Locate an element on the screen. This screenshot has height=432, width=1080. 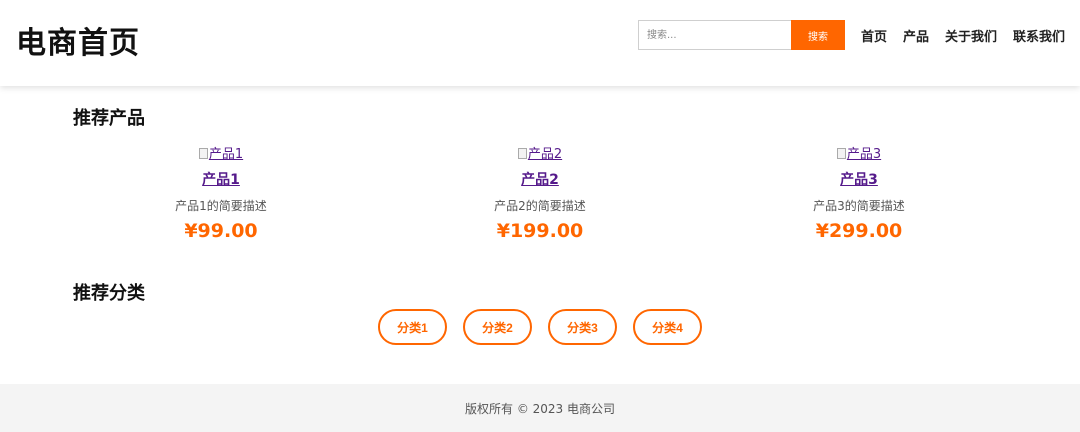
category-list: 分类1 分类2 分类3 分类4 is located at coordinates (540, 327).